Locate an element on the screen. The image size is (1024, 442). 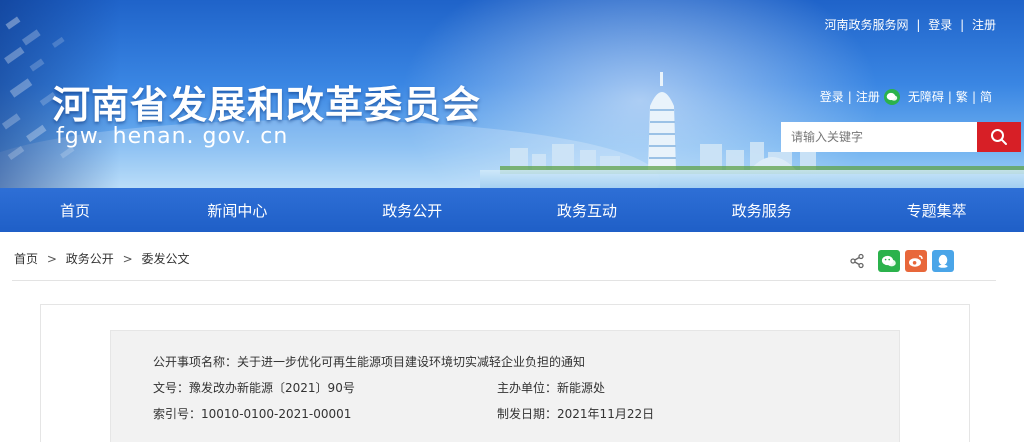
search-icon is located at coordinates (999, 137).